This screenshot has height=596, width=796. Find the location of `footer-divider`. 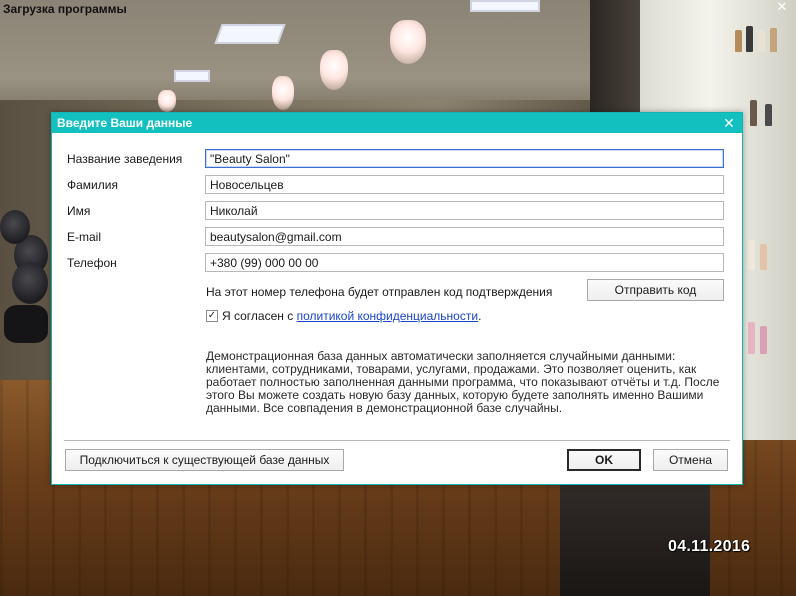

footer-divider is located at coordinates (397, 440).